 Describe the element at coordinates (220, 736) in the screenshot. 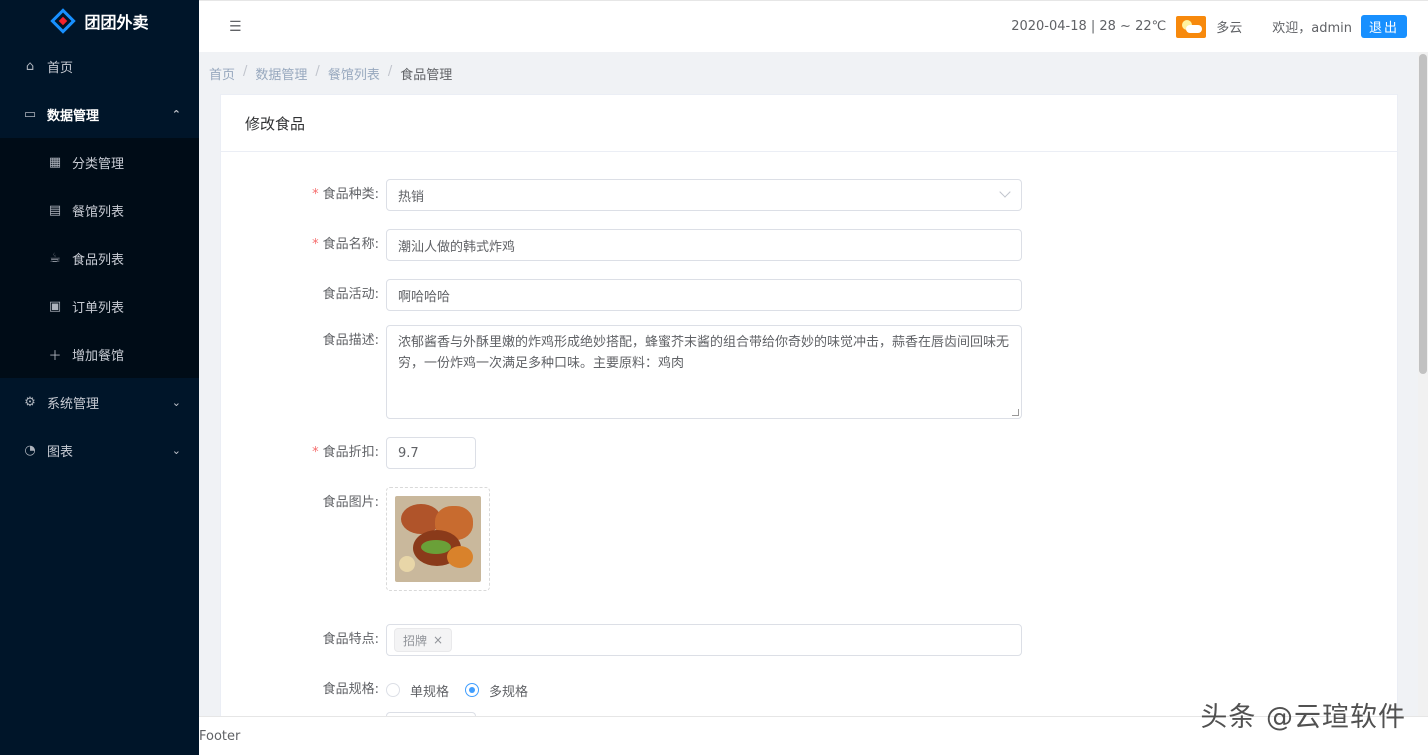

I see `footer-text: Footer` at that location.